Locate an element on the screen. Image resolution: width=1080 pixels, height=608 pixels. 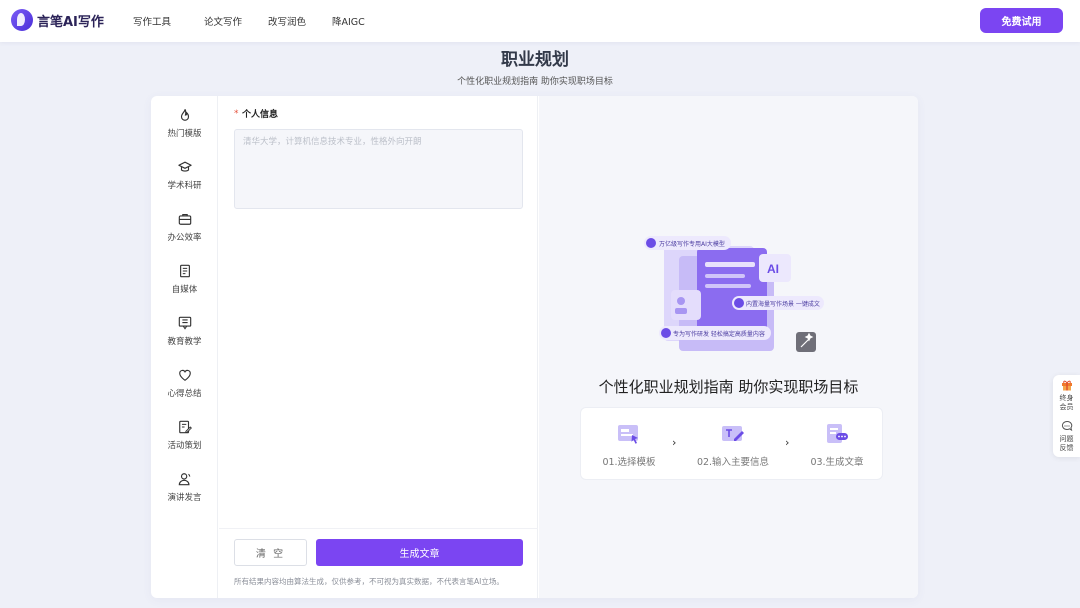
page-title: 职业规划 is located at coordinates (535, 60).